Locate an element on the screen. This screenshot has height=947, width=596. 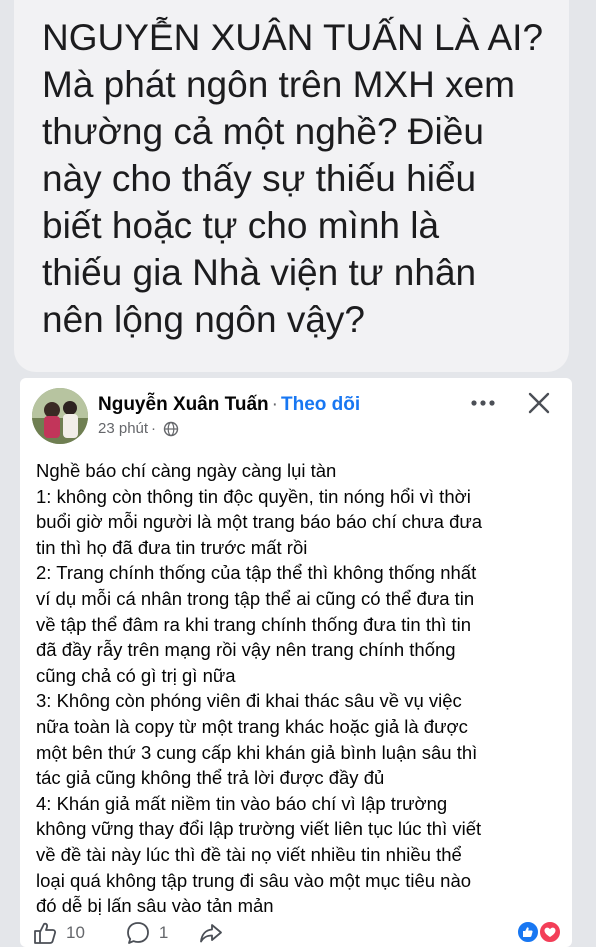
comment-count: 1 is located at coordinates (163, 932).